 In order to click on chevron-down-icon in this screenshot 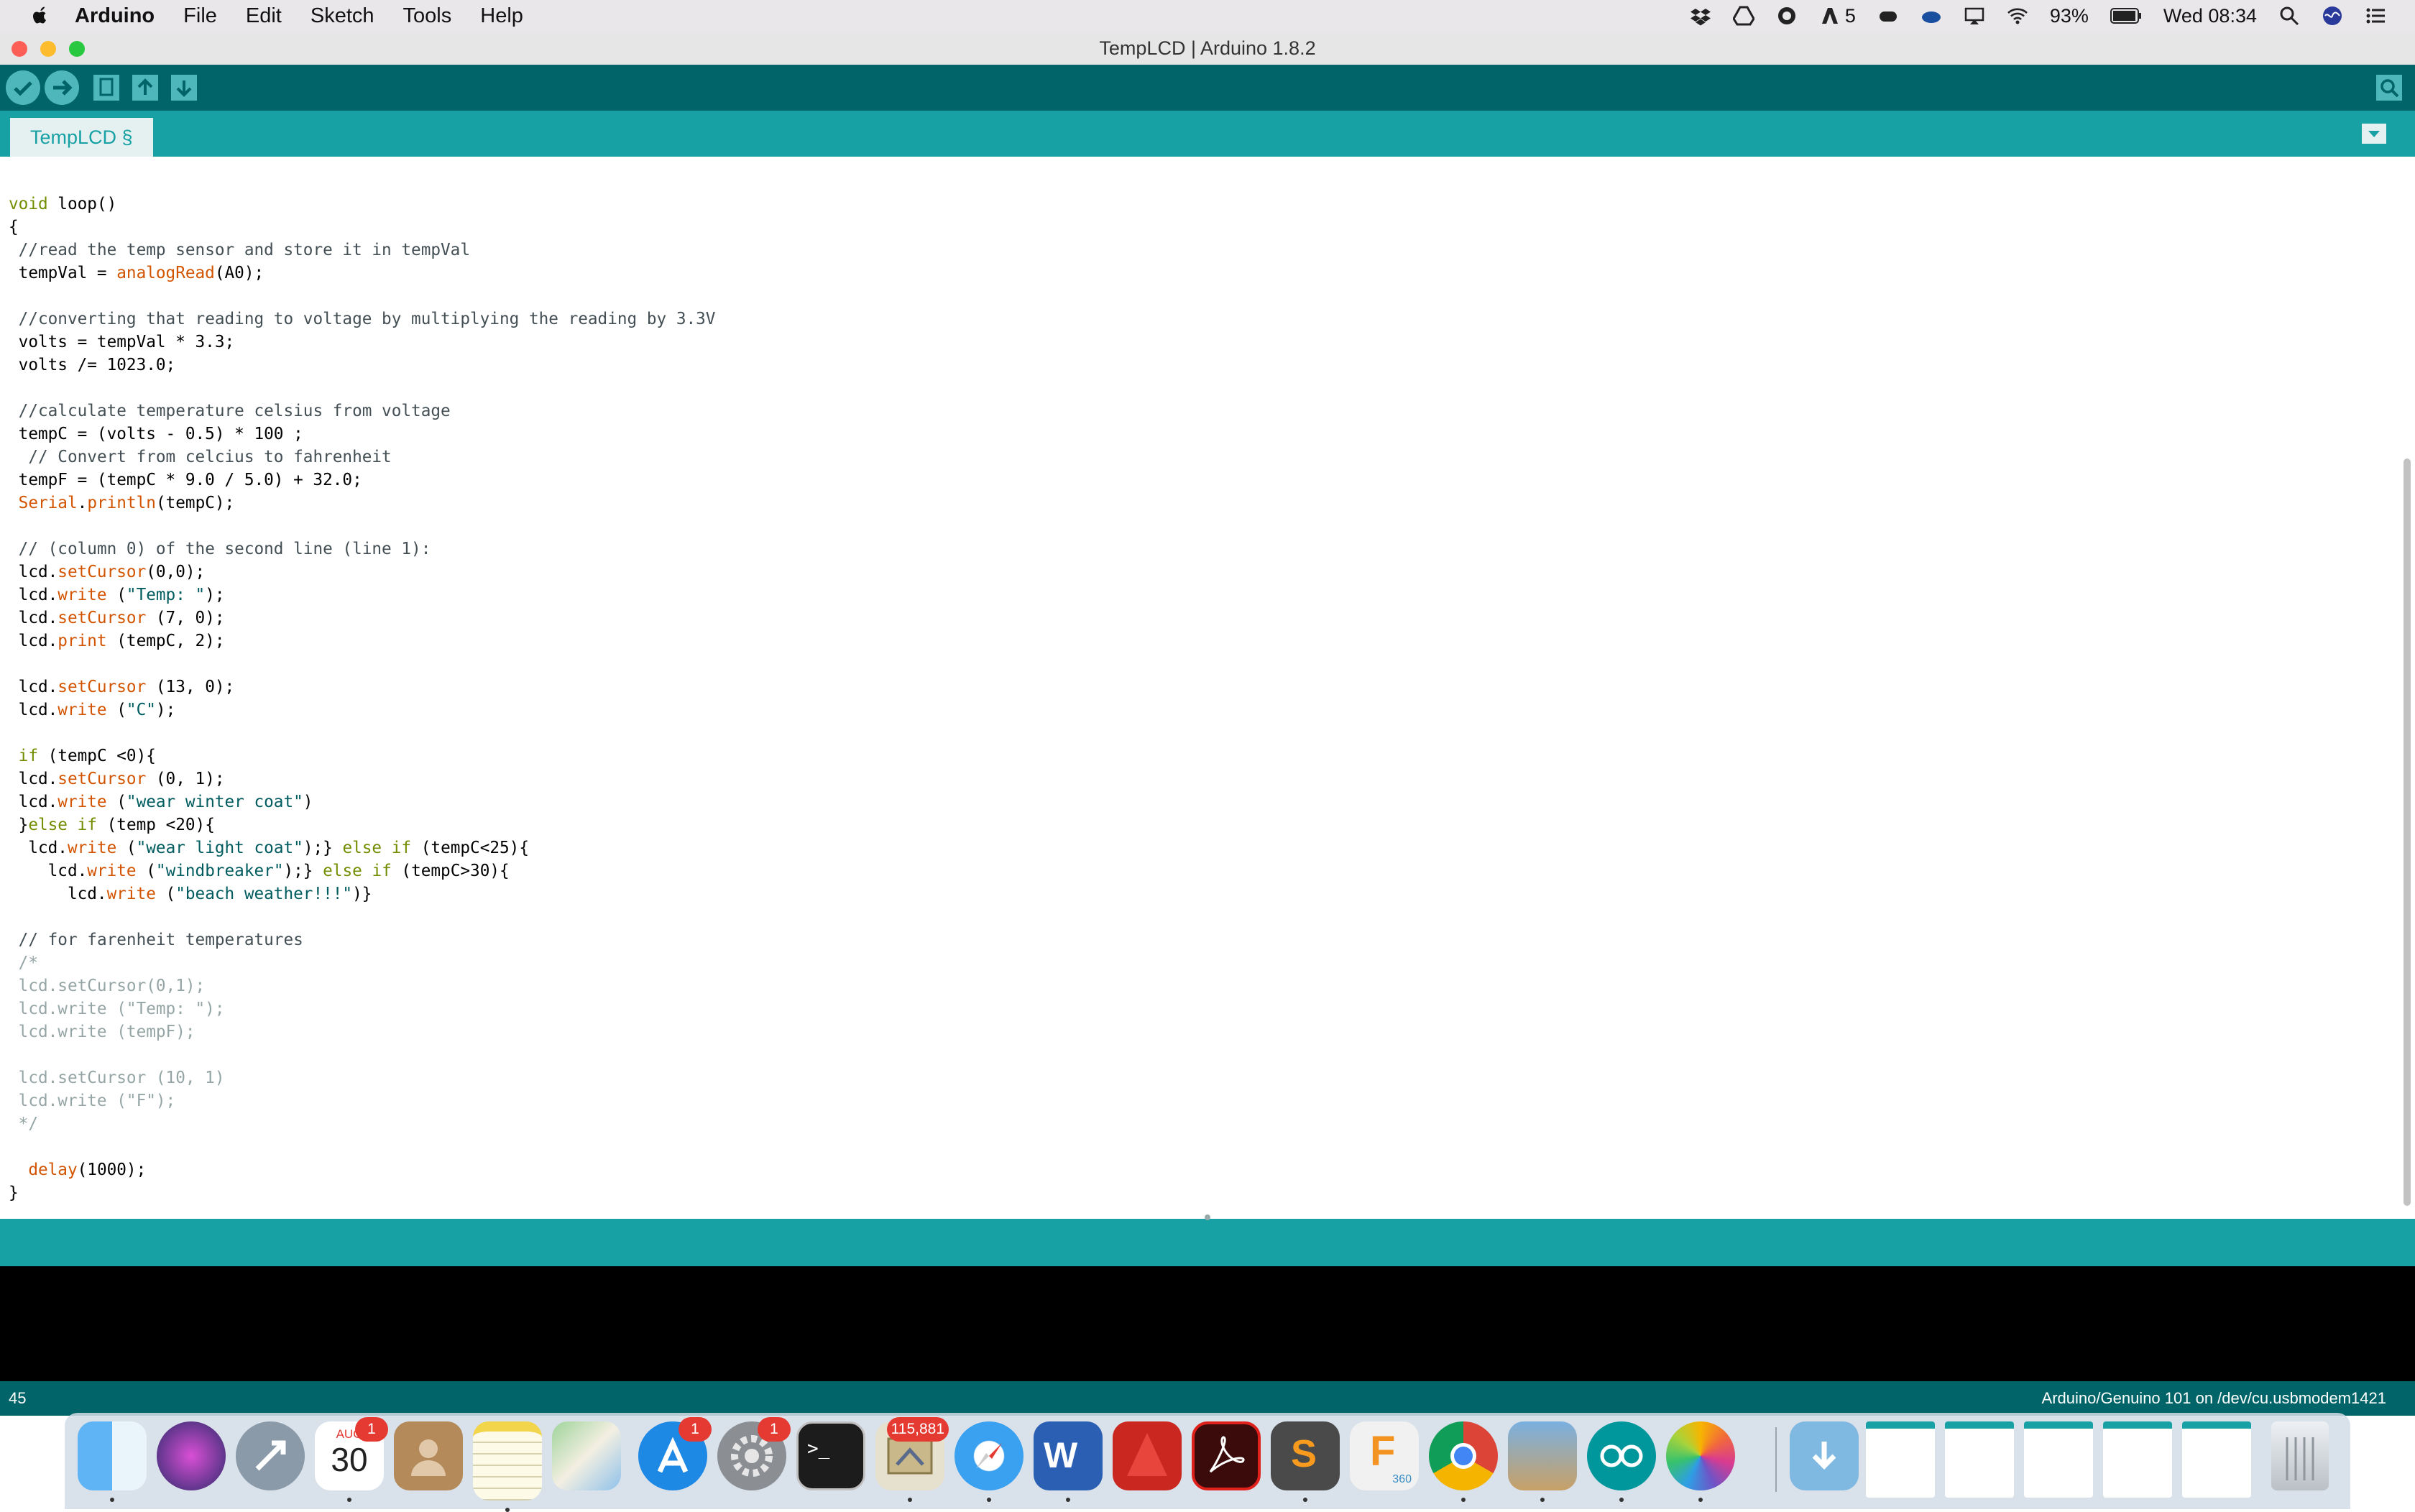, I will do `click(2374, 134)`.